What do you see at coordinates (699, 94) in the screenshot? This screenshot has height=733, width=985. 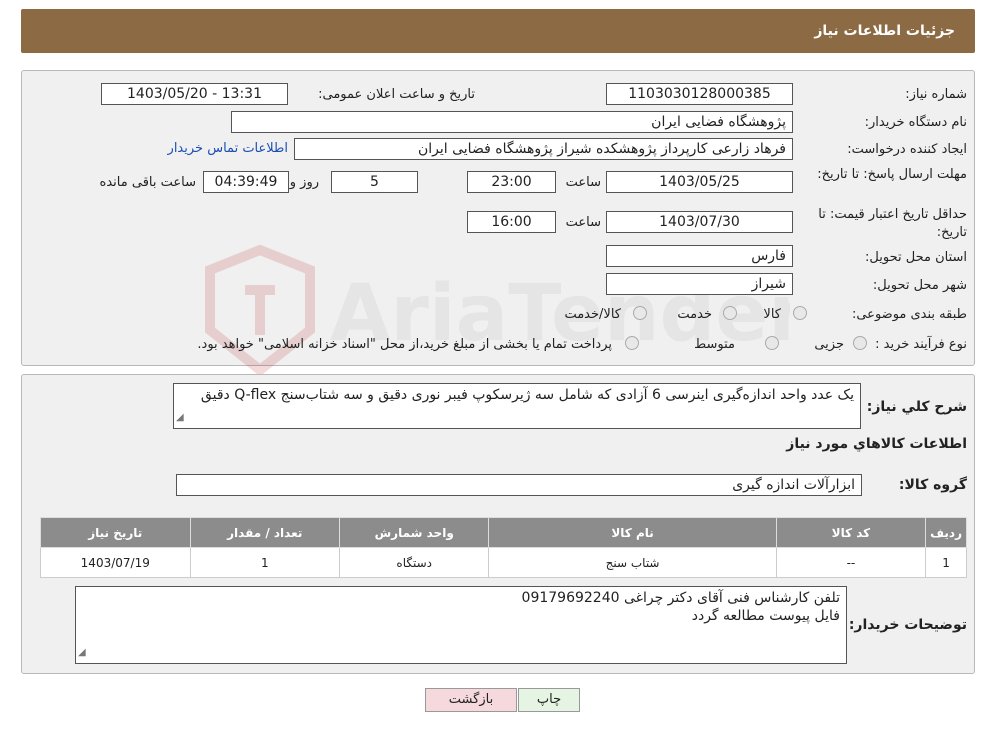 I see `need-number-field: 1103030128000385` at bounding box center [699, 94].